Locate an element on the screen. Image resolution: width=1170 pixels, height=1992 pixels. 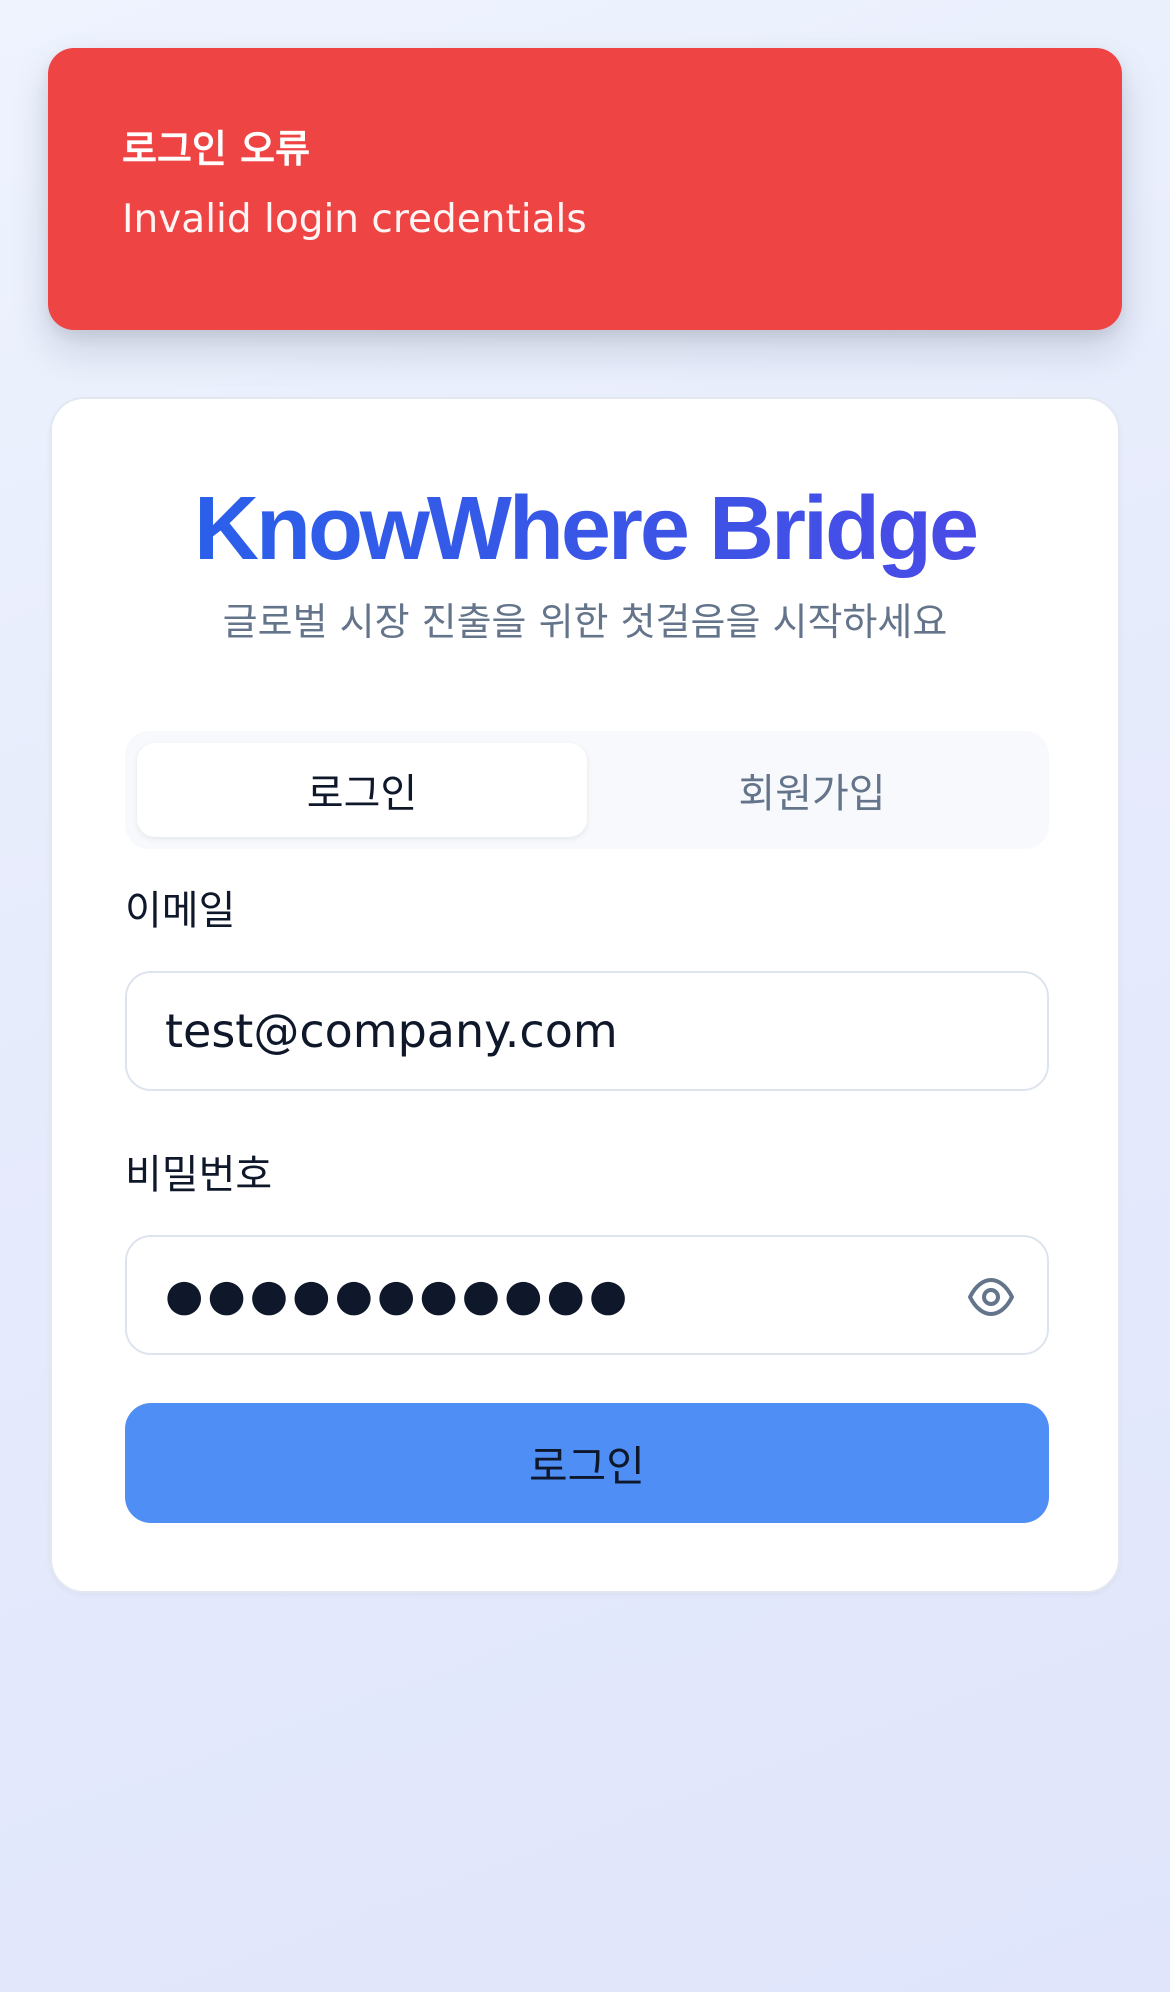
error-toast-title: 로그인 오류 is located at coordinates (216, 149).